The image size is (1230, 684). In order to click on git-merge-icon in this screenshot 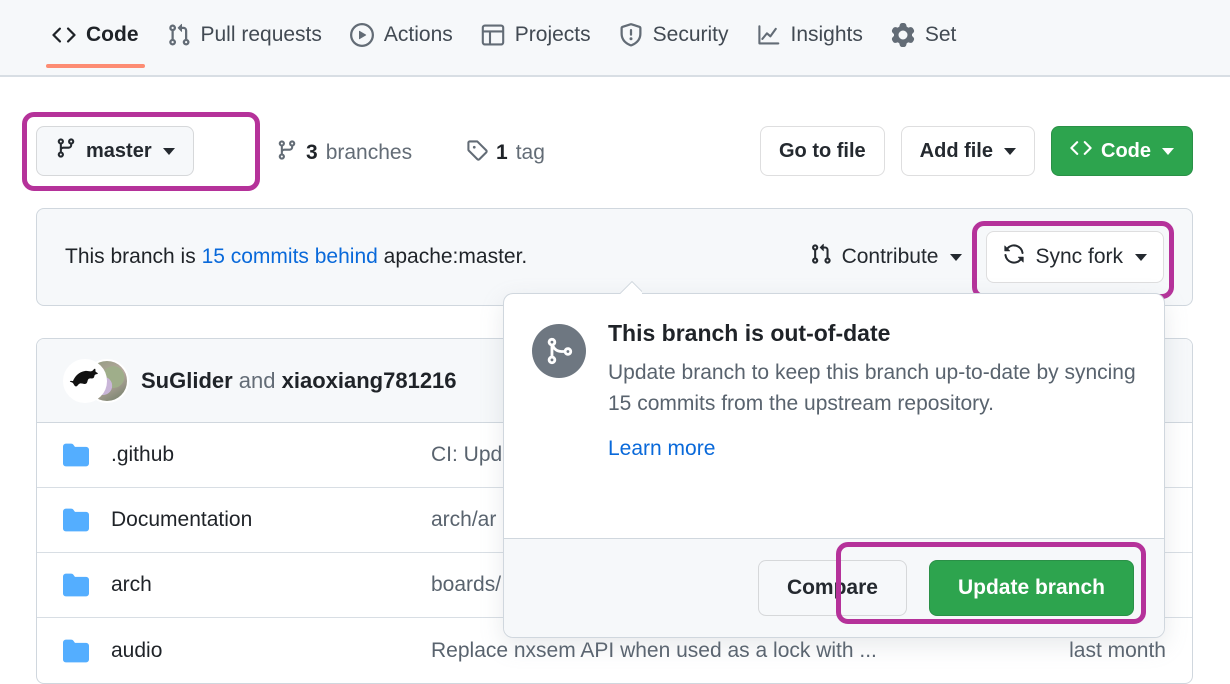, I will do `click(559, 351)`.